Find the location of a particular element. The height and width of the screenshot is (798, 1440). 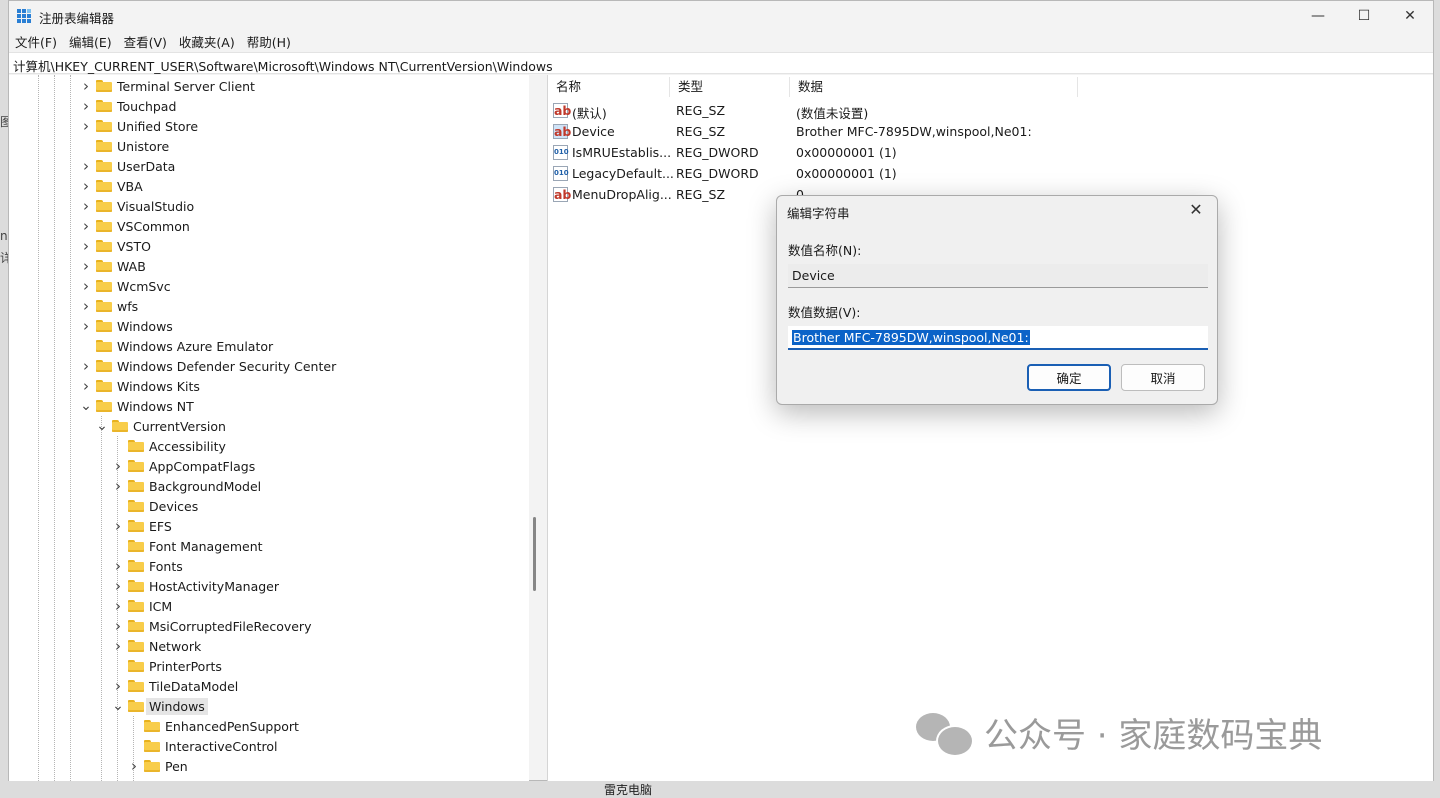

column-header-data: 数据 is located at coordinates (934, 87).